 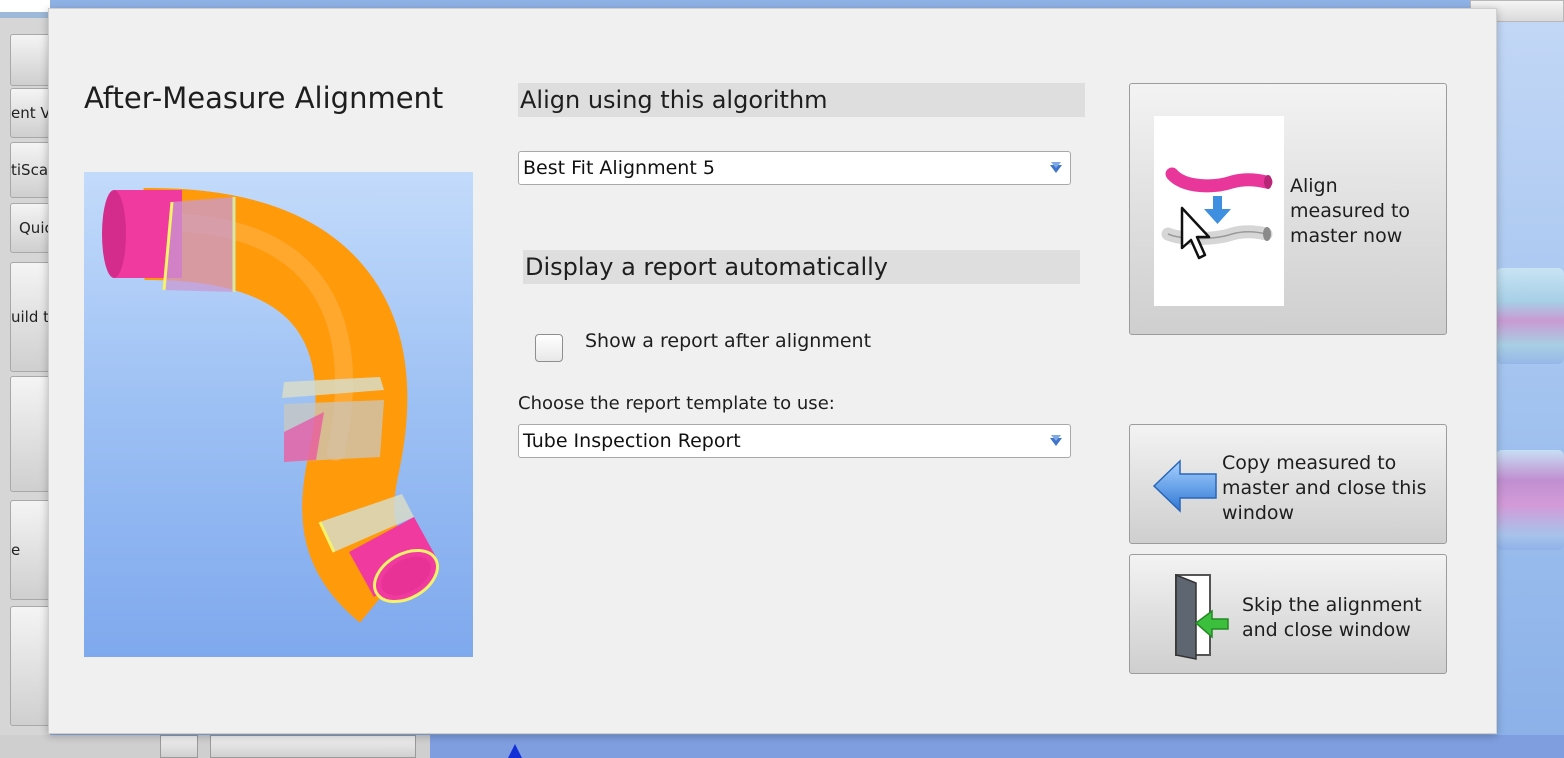 What do you see at coordinates (515, 751) in the screenshot?
I see `viewport-marker` at bounding box center [515, 751].